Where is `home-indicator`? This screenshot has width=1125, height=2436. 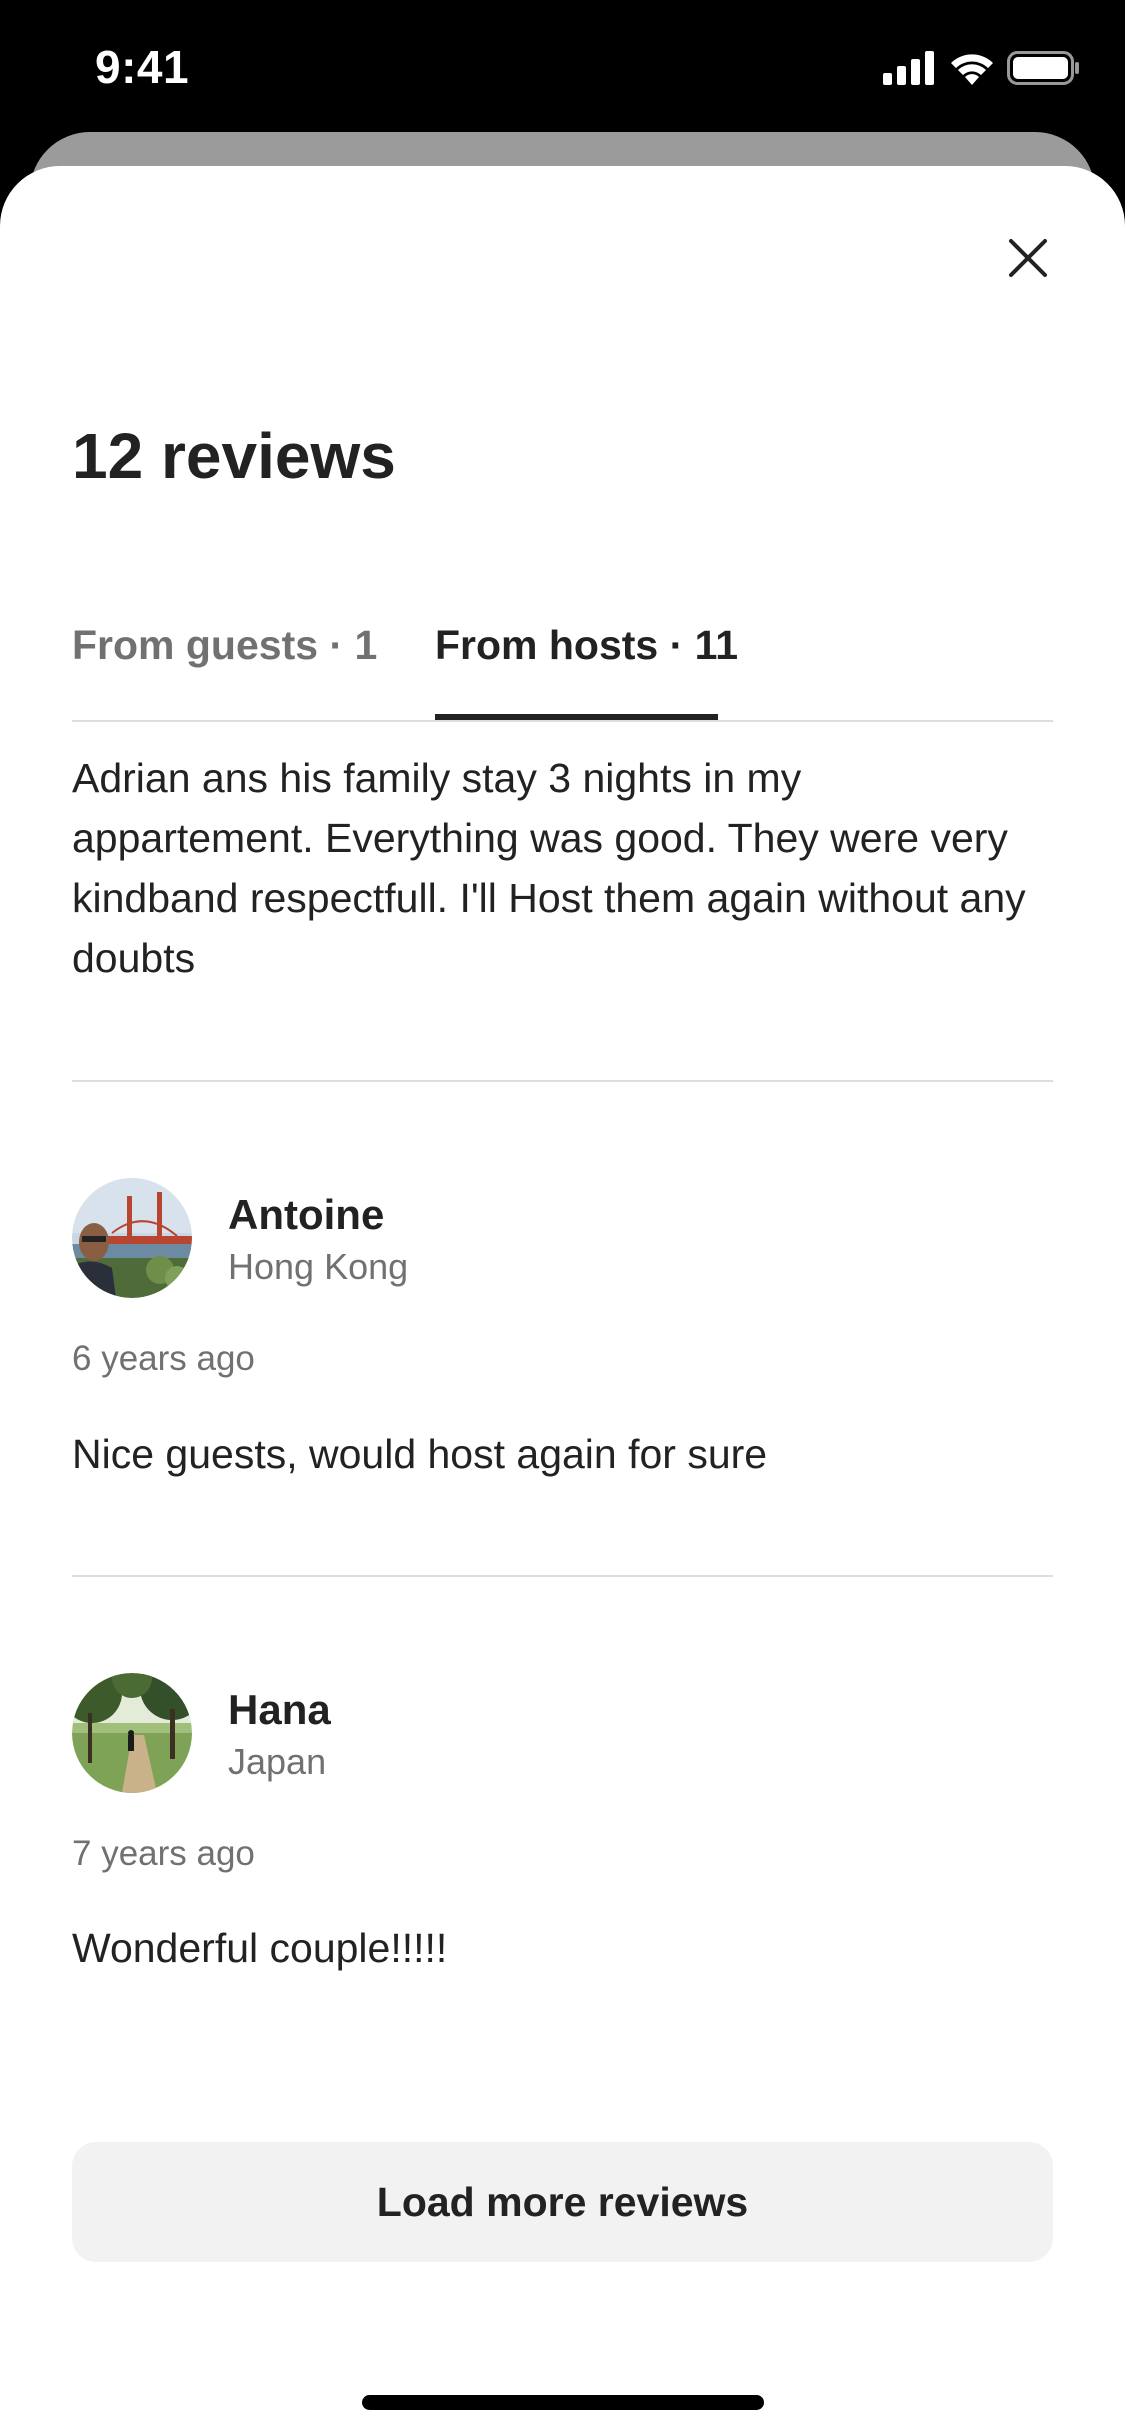 home-indicator is located at coordinates (563, 2402).